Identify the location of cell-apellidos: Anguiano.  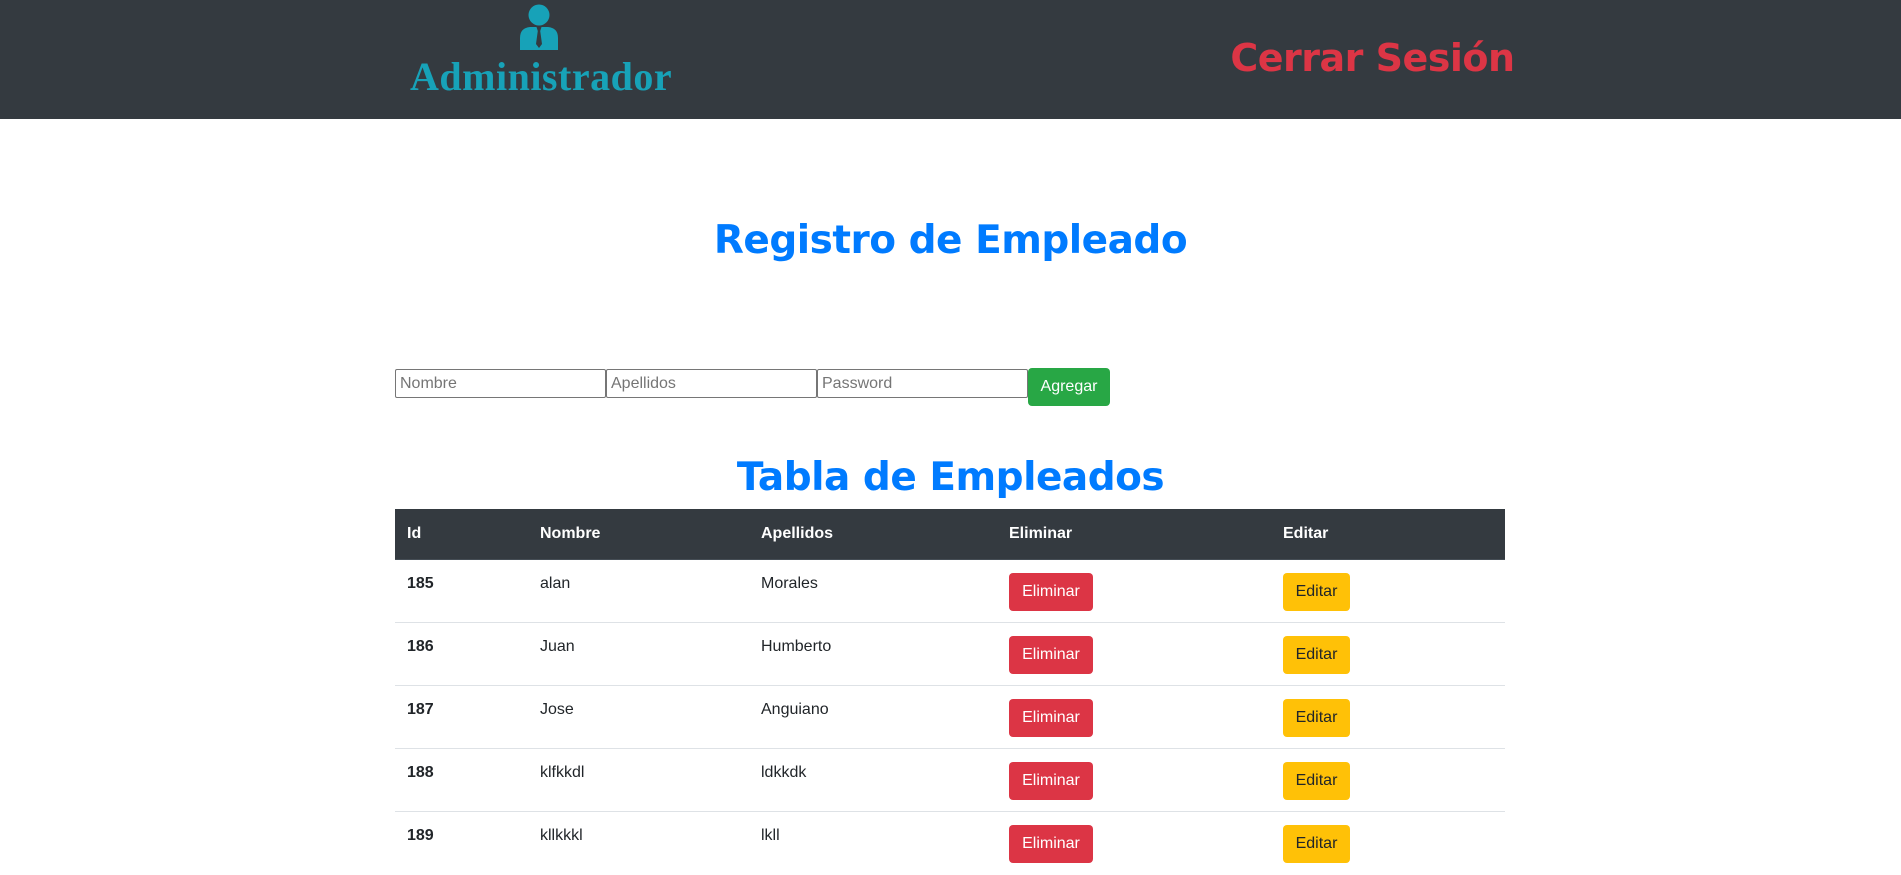
(873, 717).